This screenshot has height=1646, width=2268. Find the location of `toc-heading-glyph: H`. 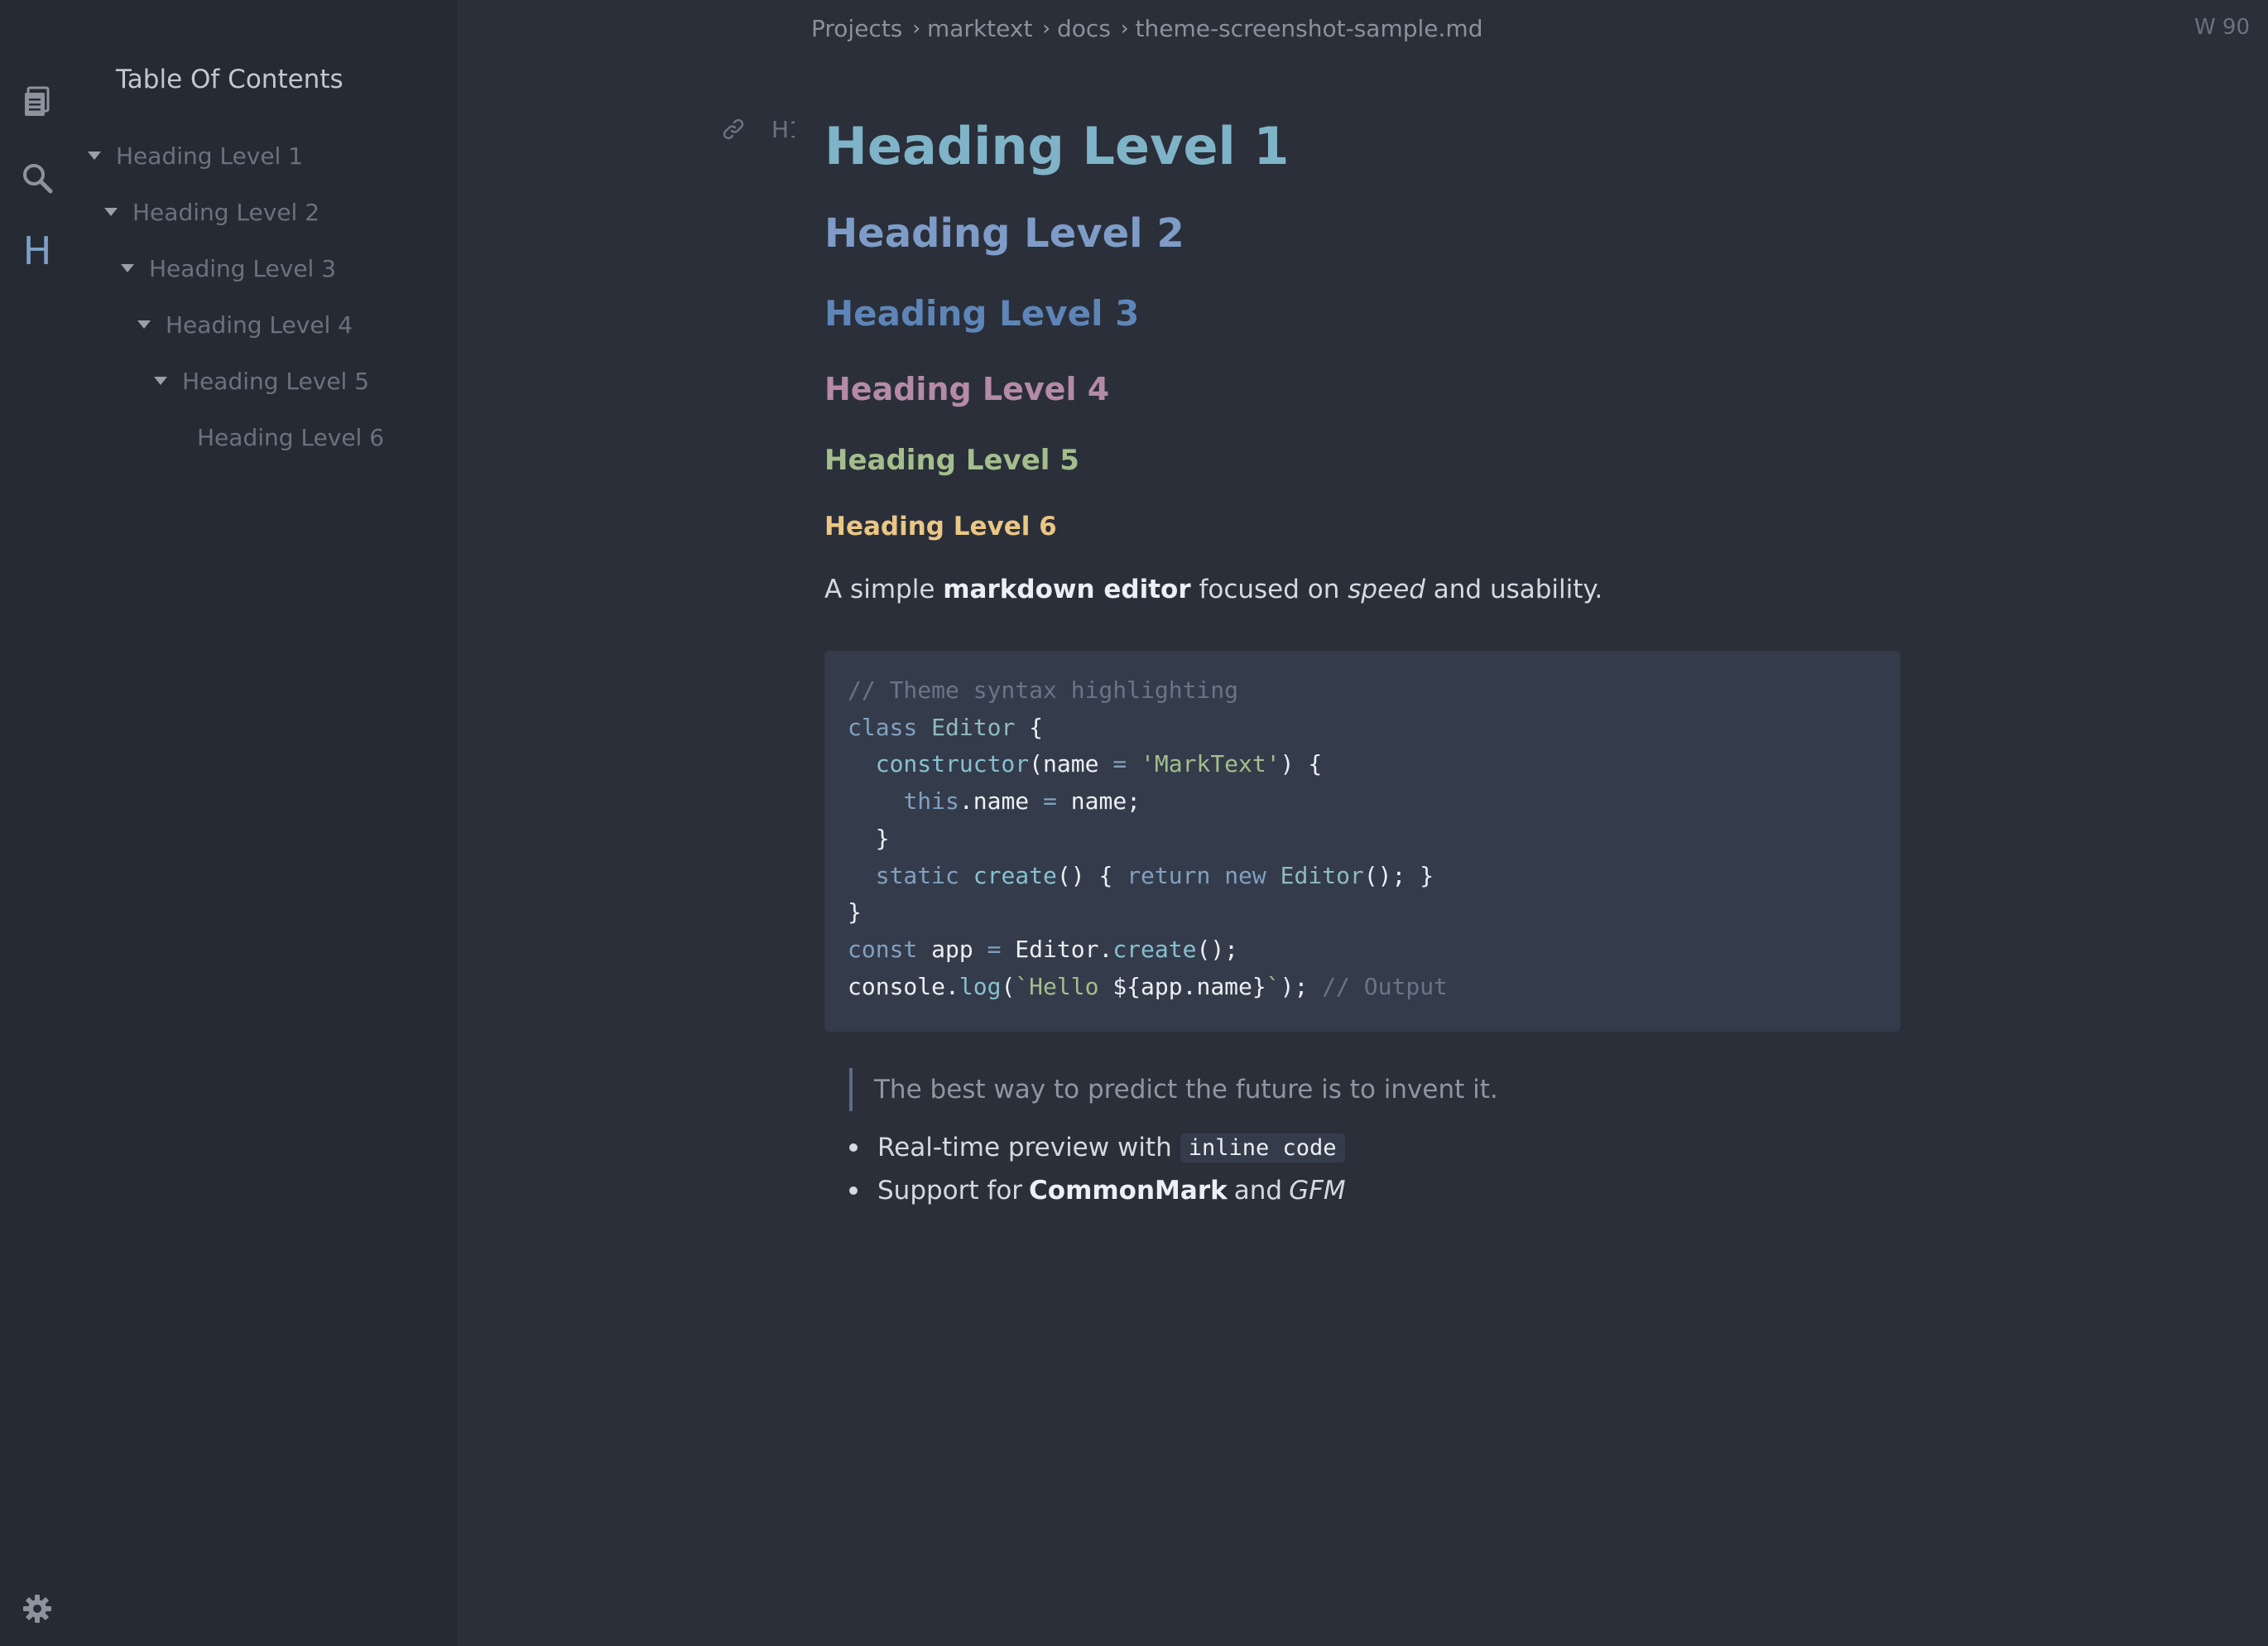

toc-heading-glyph: H is located at coordinates (37, 251).